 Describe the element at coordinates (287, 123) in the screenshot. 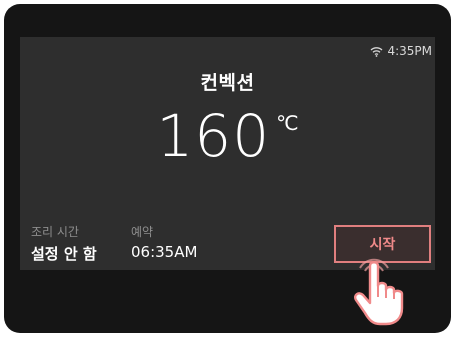

I see `temperature-unit: ℃` at that location.